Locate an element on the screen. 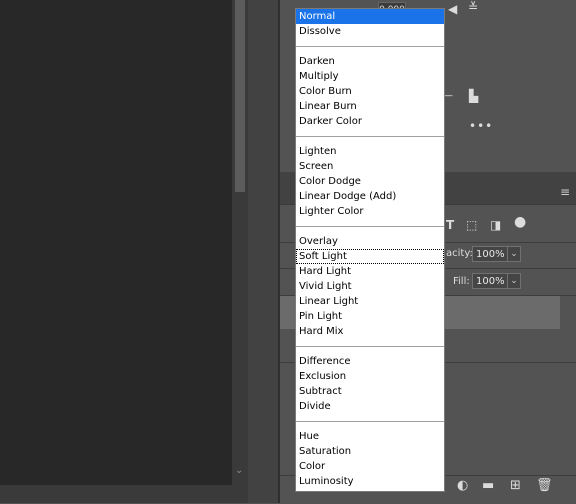 Image resolution: width=576 pixels, height=504 pixels. blend-mode-option: Linear Burn is located at coordinates (370, 106).